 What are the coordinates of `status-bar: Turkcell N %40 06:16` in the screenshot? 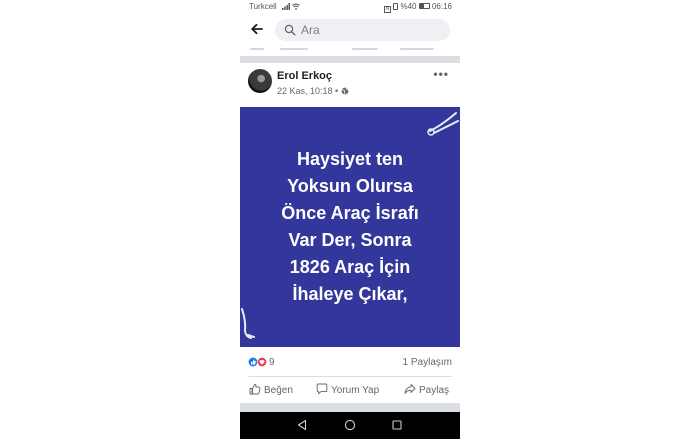 It's located at (350, 7).